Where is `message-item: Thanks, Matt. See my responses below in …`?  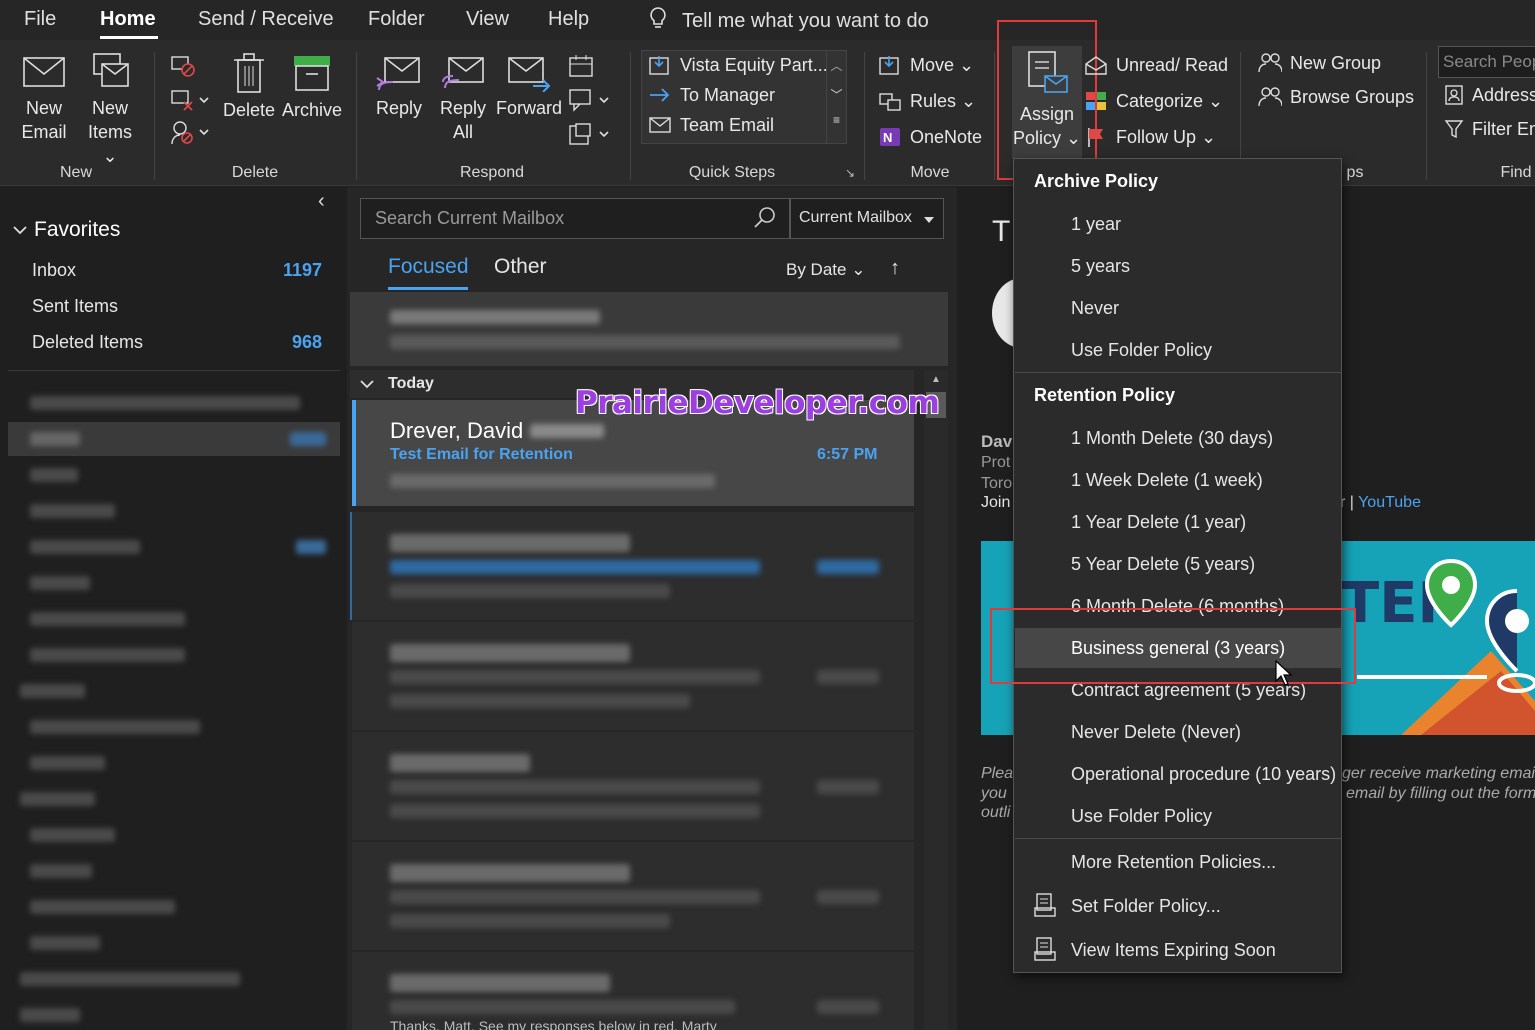 message-item: Thanks, Matt. See my responses below in … is located at coordinates (633, 991).